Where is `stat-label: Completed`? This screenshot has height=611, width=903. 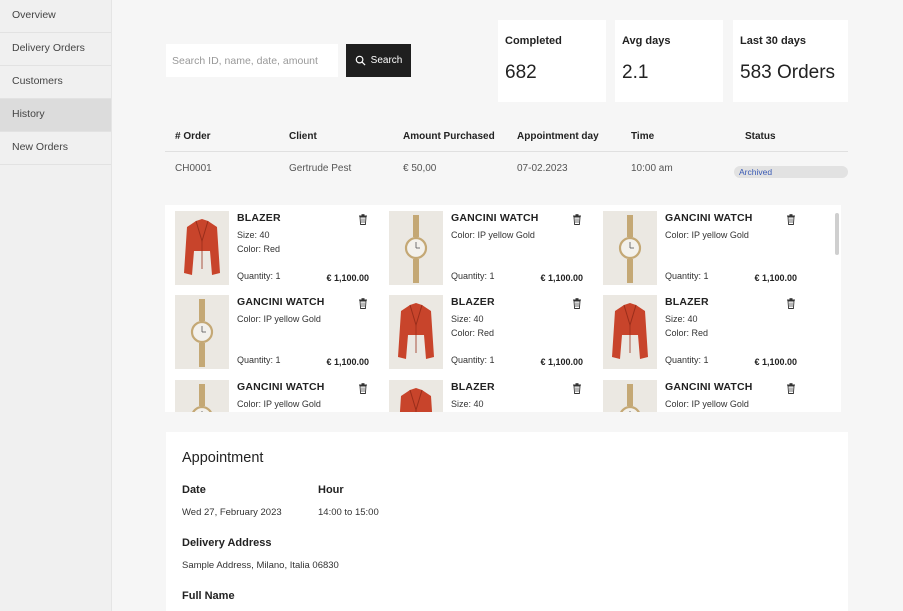
stat-label: Completed is located at coordinates (533, 41).